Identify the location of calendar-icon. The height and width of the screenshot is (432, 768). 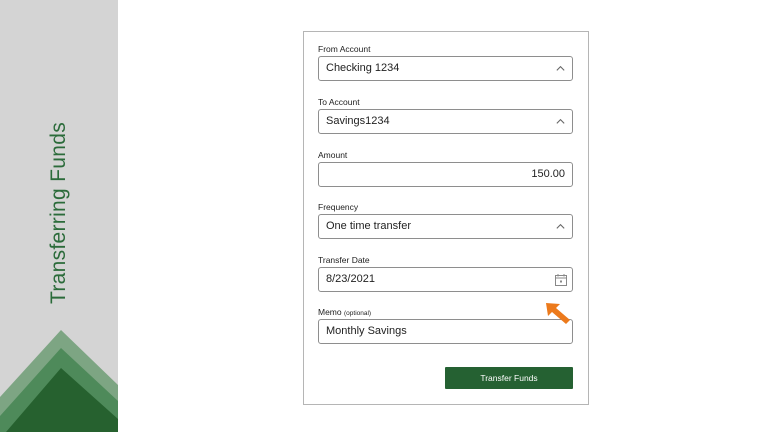
(561, 280).